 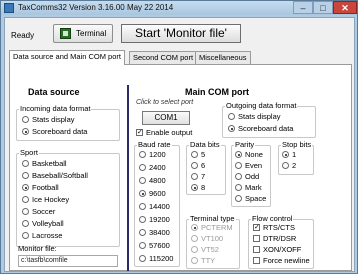 What do you see at coordinates (223, 57) in the screenshot?
I see `tab-miscellaneous: Miscellaneous` at bounding box center [223, 57].